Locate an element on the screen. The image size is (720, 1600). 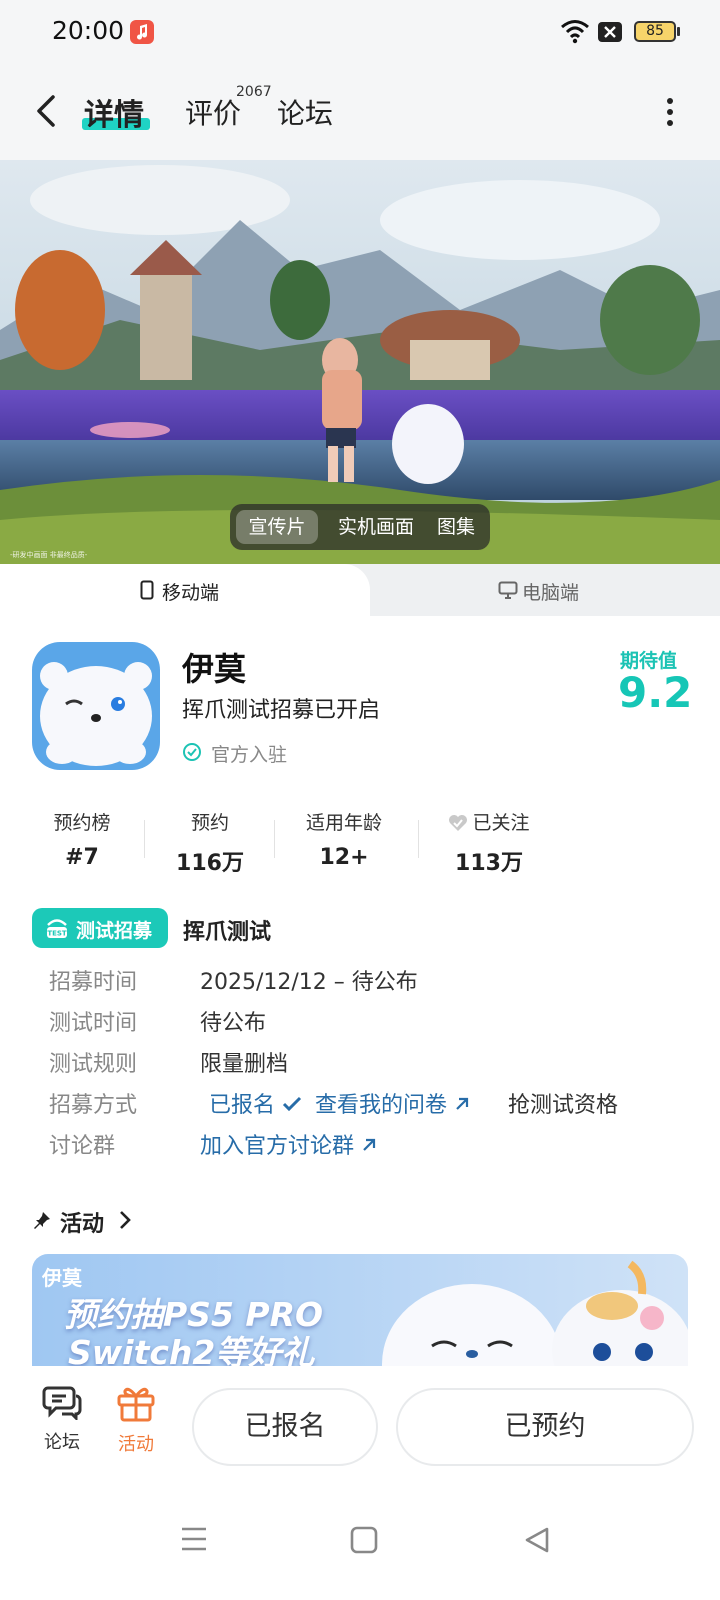
header-nav: 详情 评价 2067 论坛 is located at coordinates (360, 112).